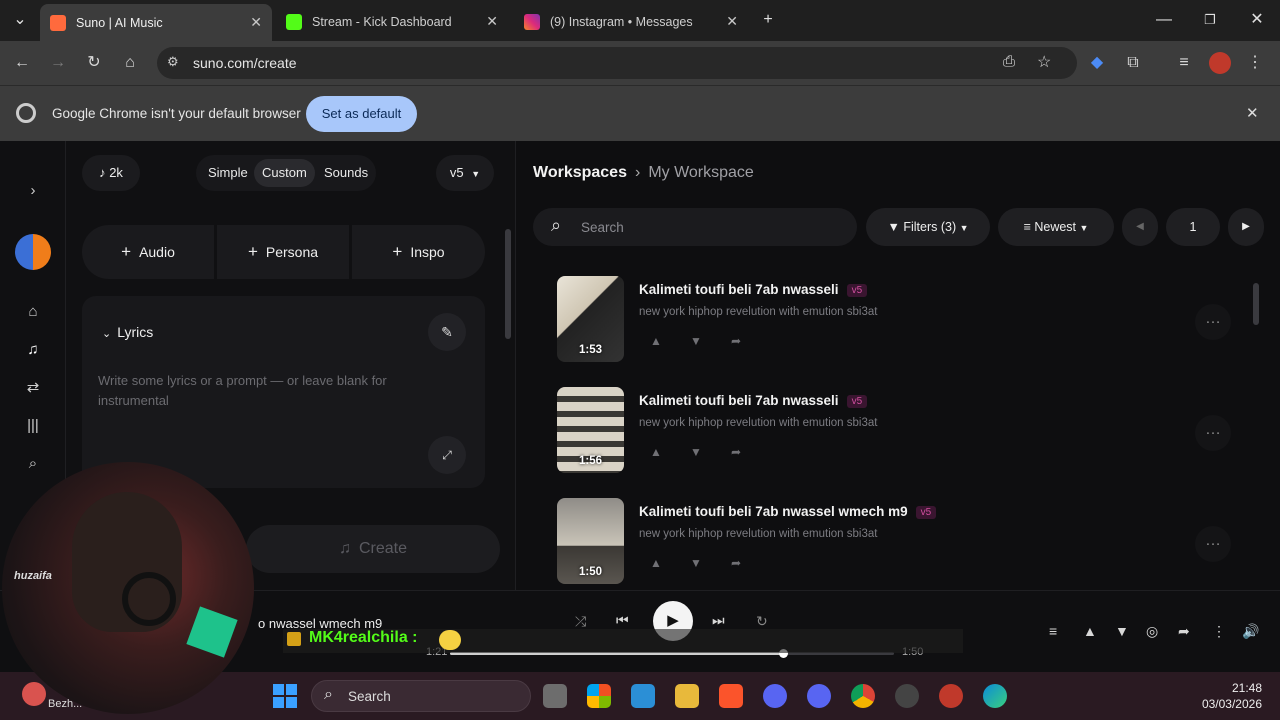 Image resolution: width=1280 pixels, height=720 pixels. What do you see at coordinates (228, 173) in the screenshot?
I see `mode-simple: Simple` at bounding box center [228, 173].